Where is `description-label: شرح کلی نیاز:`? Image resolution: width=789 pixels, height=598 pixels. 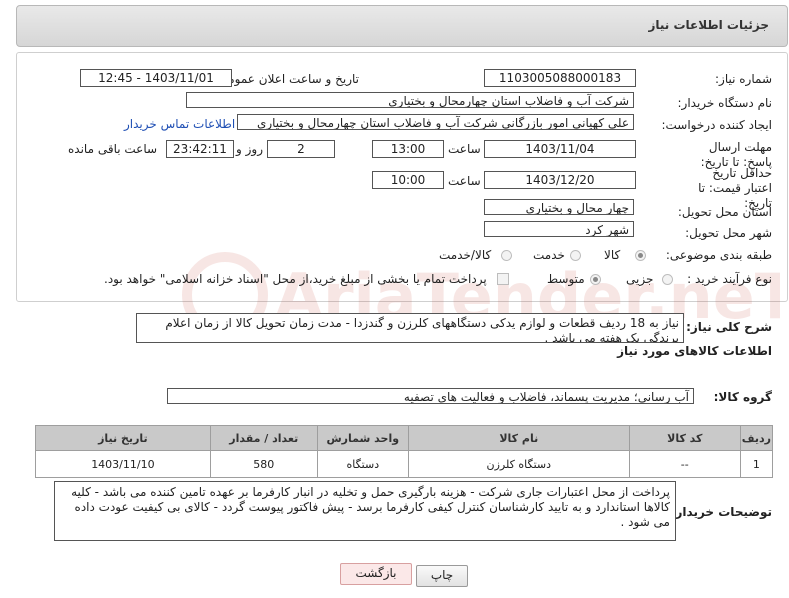 description-label: شرح کلی نیاز: is located at coordinates (729, 327).